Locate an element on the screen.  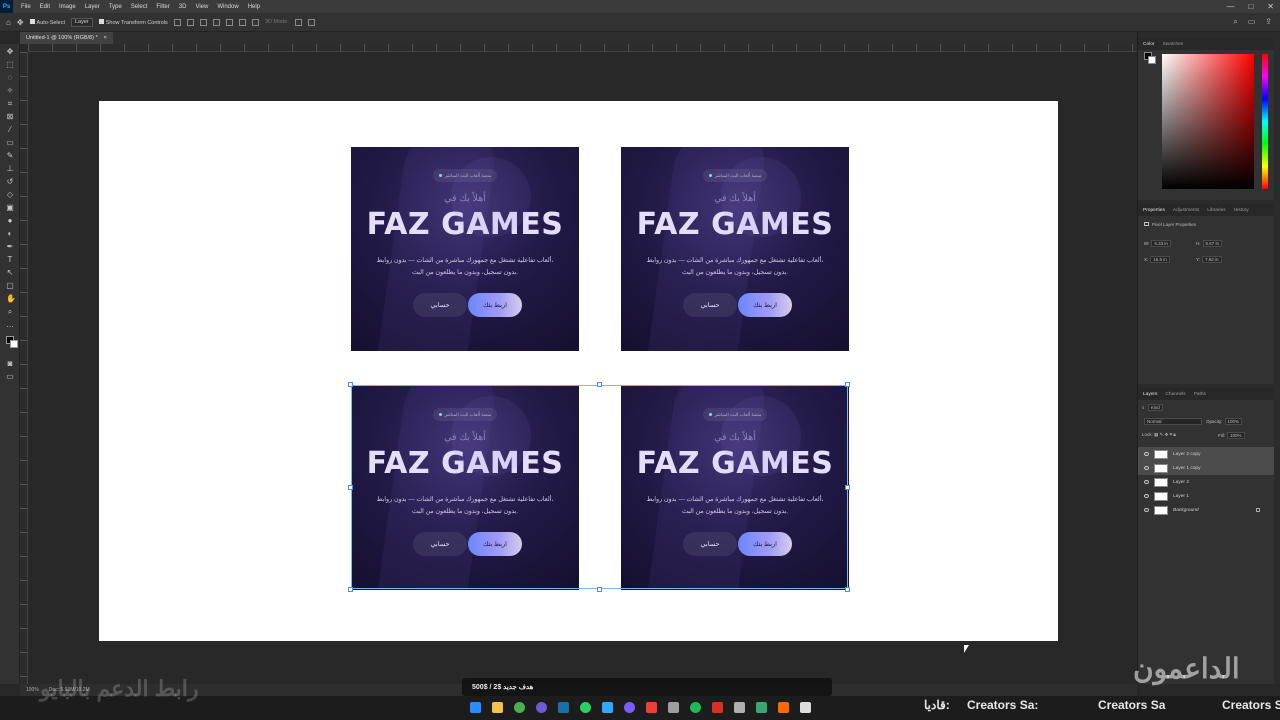
background-swatch is located at coordinates (1152, 60).